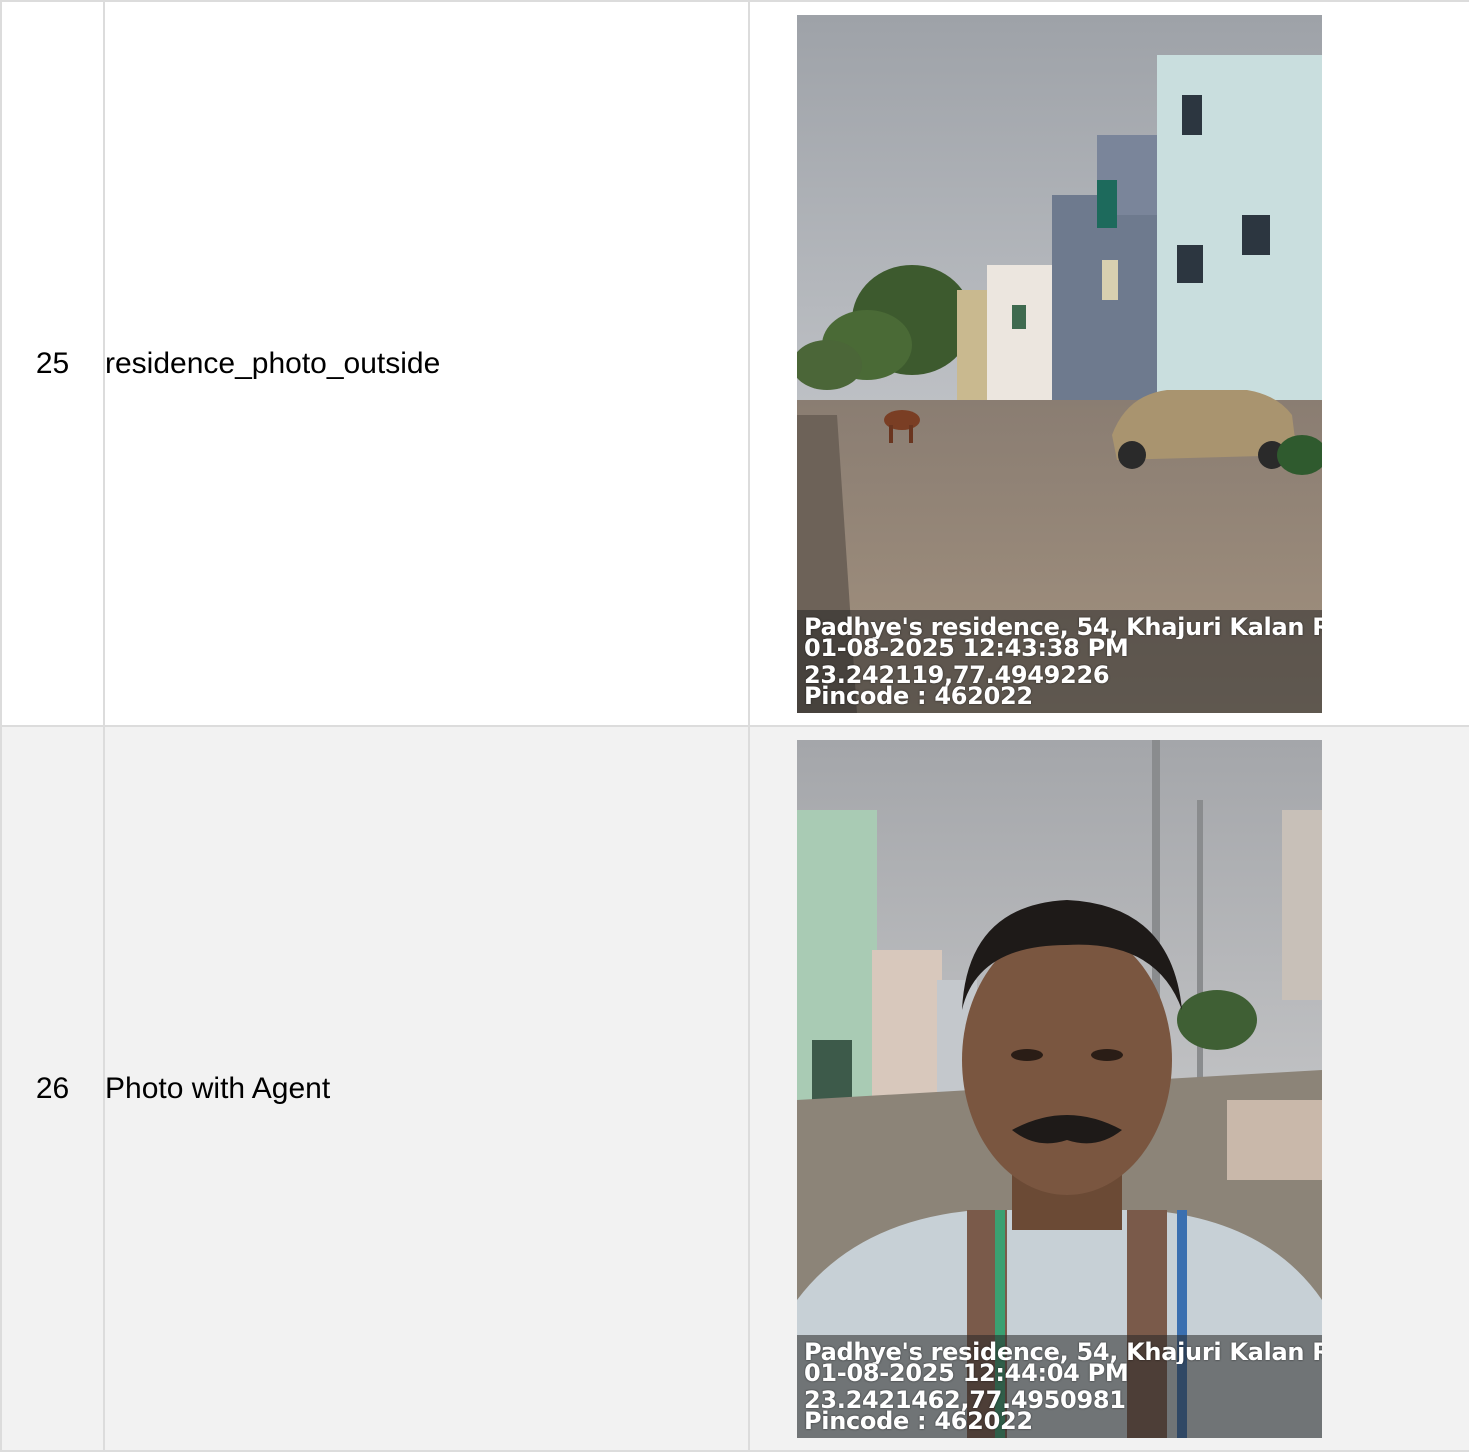 This screenshot has width=1469, height=1452. I want to click on caption-coordinates: 23.242119,77.4949226, so click(957, 675).